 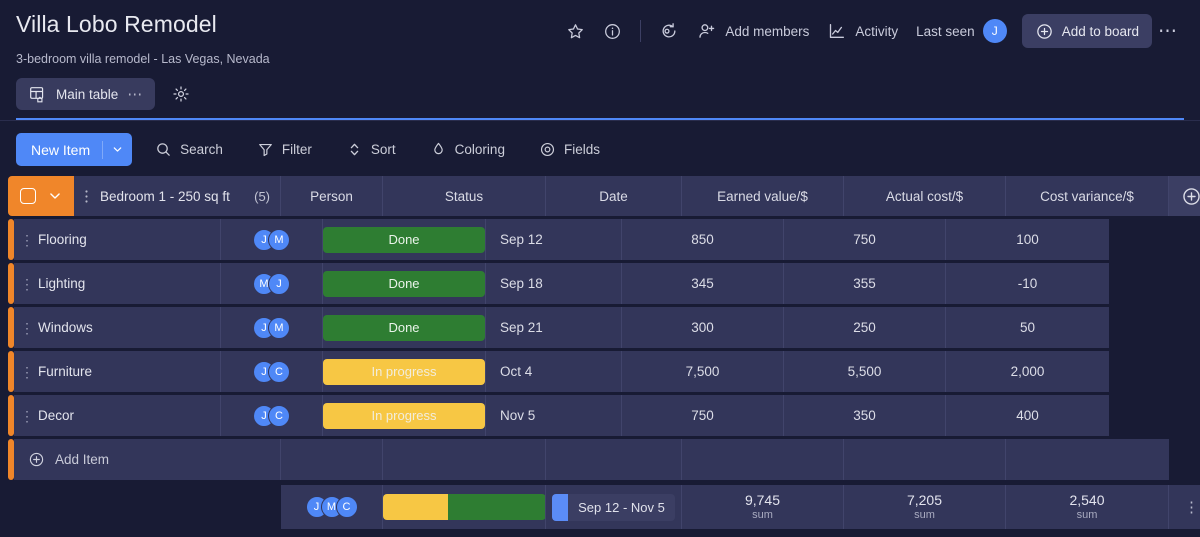 What do you see at coordinates (55, 196) in the screenshot?
I see `group-collapse-chevron-icon` at bounding box center [55, 196].